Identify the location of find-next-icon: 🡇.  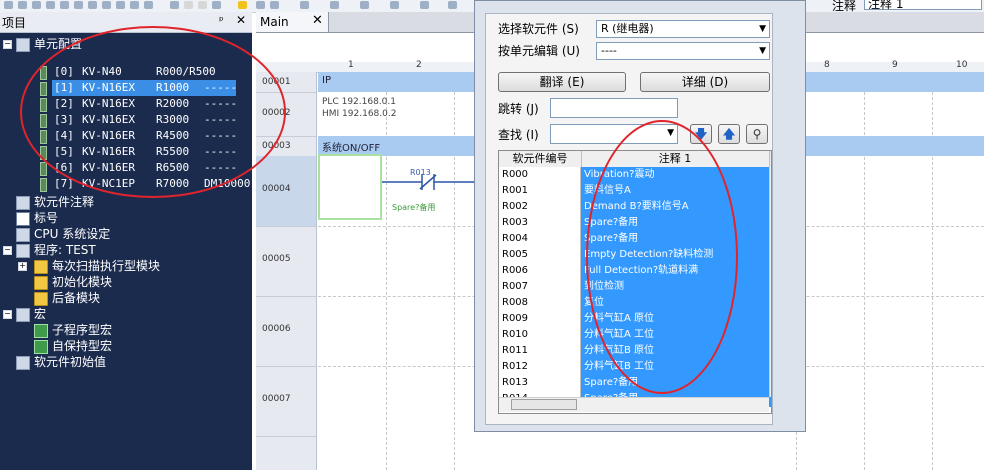
(701, 134).